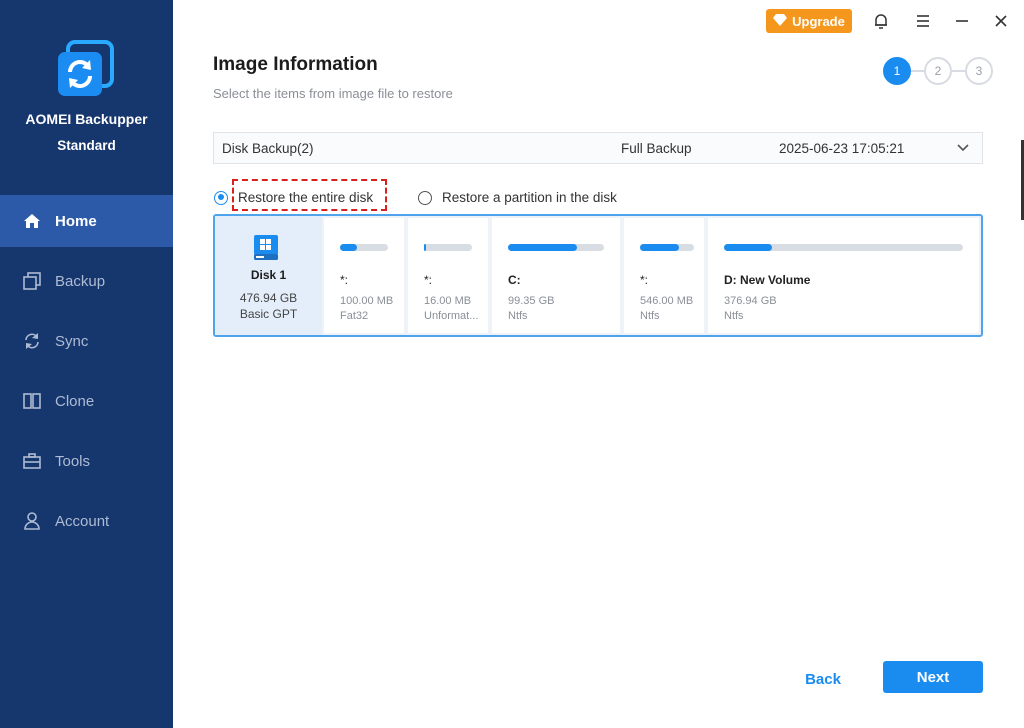  I want to click on bell-icon, so click(881, 21).